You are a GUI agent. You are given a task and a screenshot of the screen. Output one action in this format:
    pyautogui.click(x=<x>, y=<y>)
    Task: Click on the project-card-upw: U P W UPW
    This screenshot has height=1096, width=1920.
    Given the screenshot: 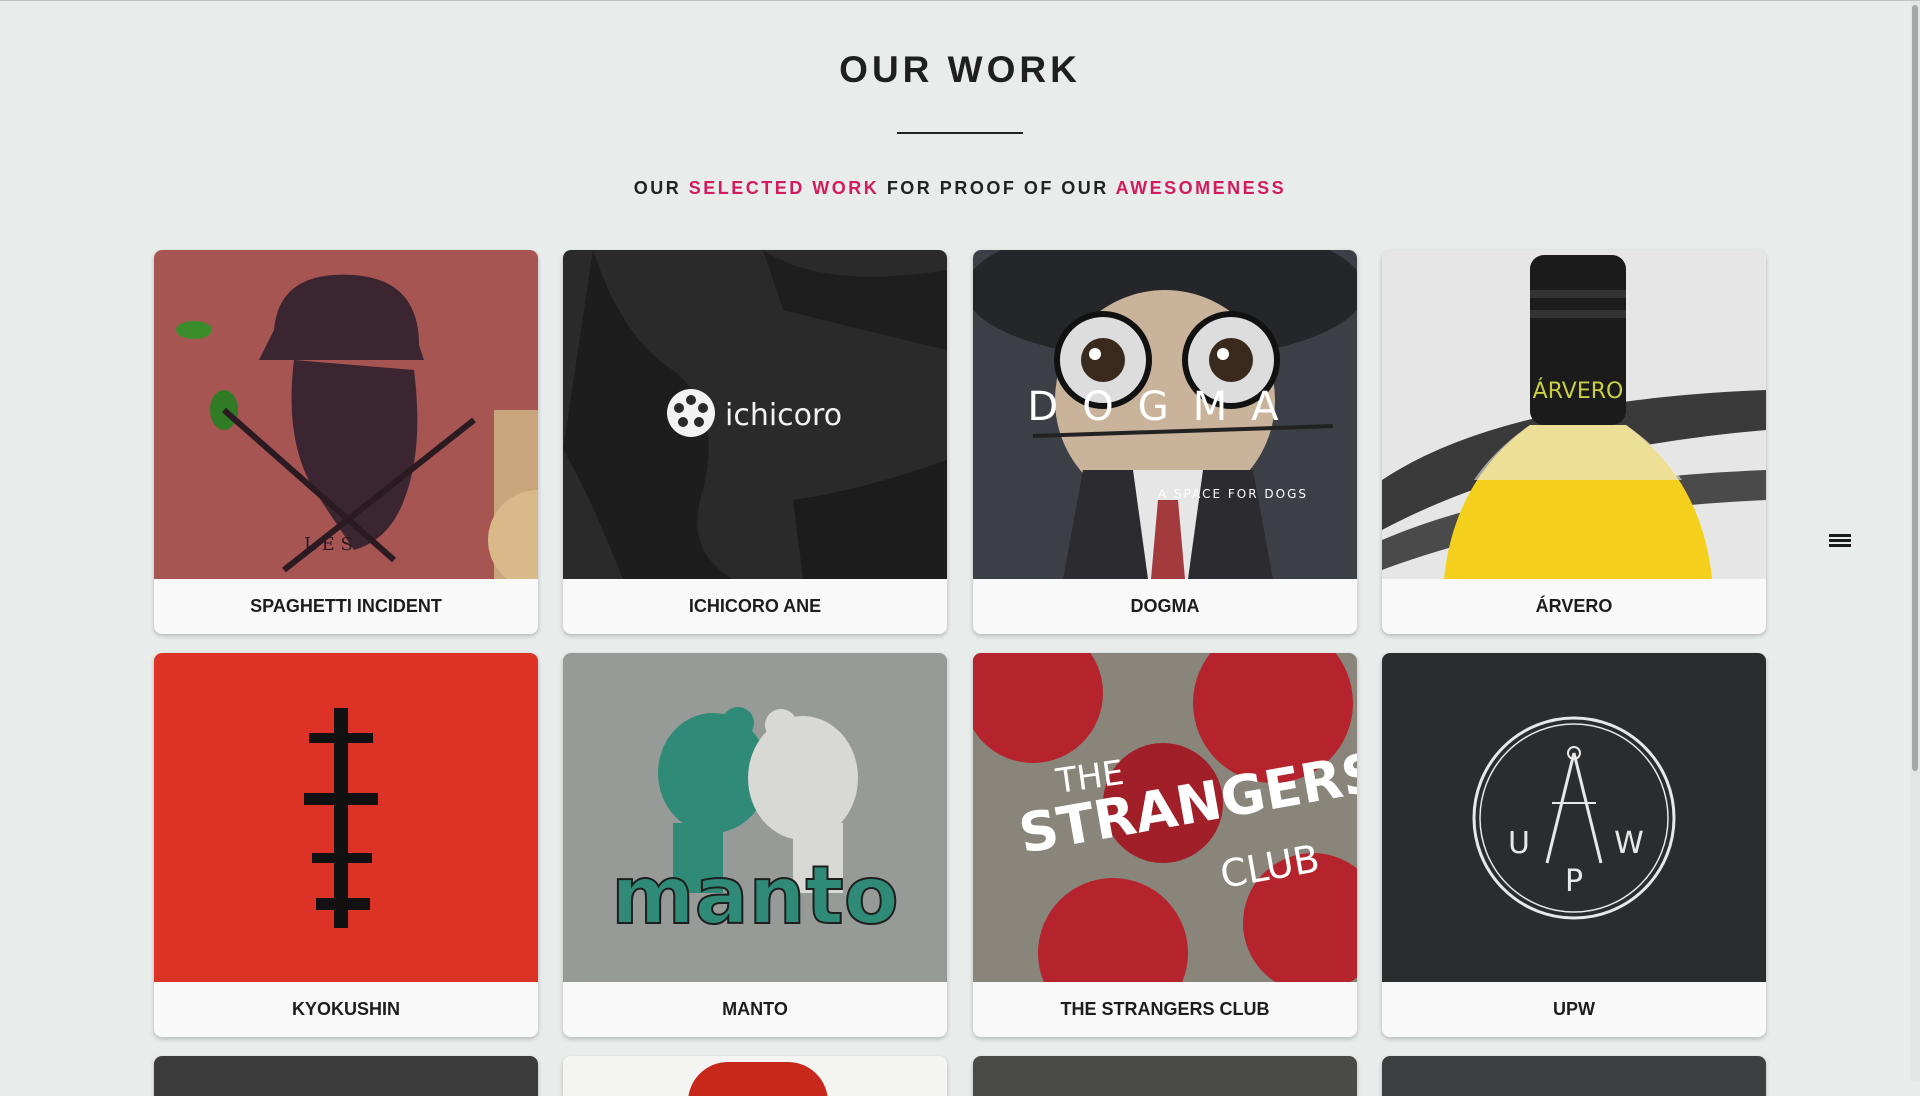 What is the action you would take?
    pyautogui.click(x=1574, y=845)
    